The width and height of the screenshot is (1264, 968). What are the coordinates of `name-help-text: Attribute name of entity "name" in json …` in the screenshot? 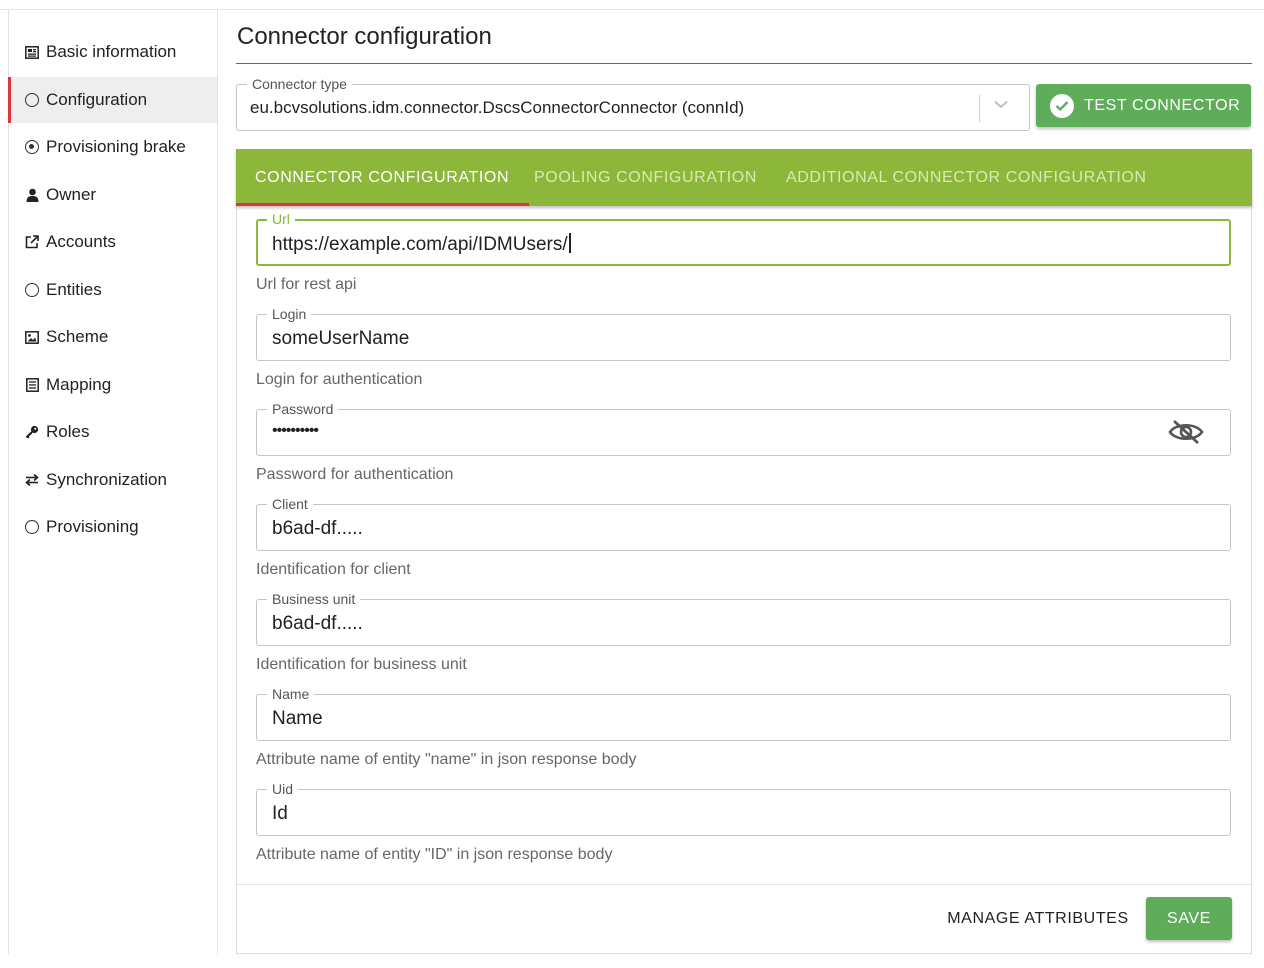 It's located at (446, 759).